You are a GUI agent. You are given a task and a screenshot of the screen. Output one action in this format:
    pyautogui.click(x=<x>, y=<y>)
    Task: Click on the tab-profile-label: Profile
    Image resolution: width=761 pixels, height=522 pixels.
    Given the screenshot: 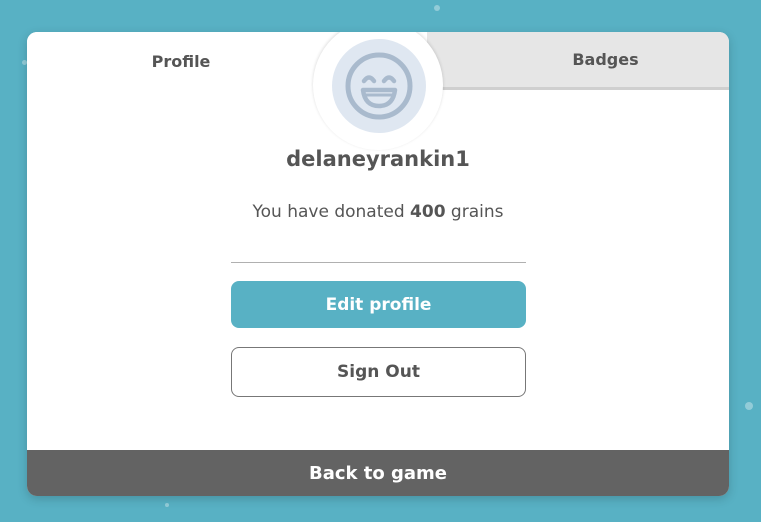 What is the action you would take?
    pyautogui.click(x=181, y=61)
    